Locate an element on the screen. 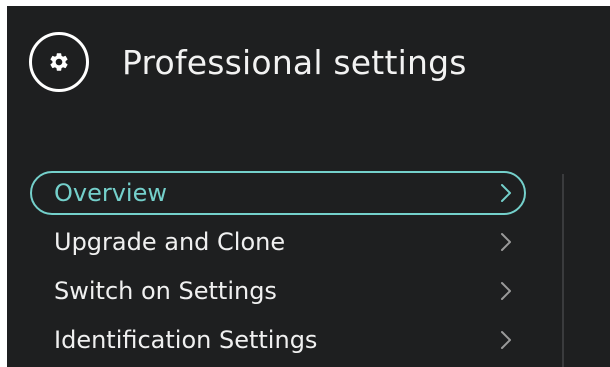 The width and height of the screenshot is (610, 367). gear-icon is located at coordinates (59, 62).